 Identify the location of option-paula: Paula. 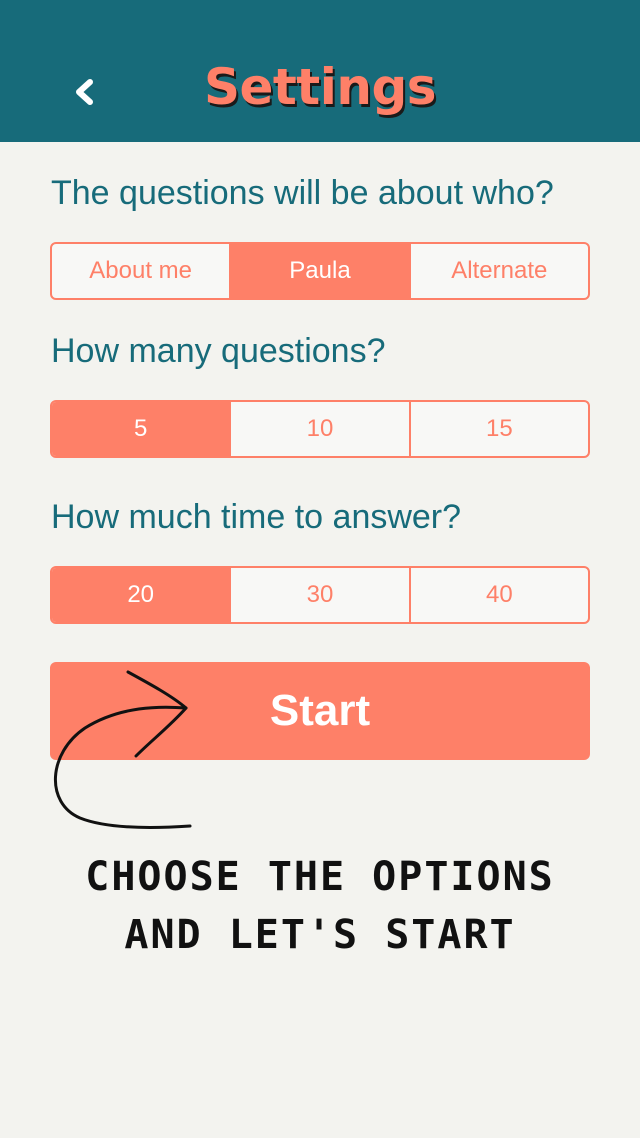
(319, 271).